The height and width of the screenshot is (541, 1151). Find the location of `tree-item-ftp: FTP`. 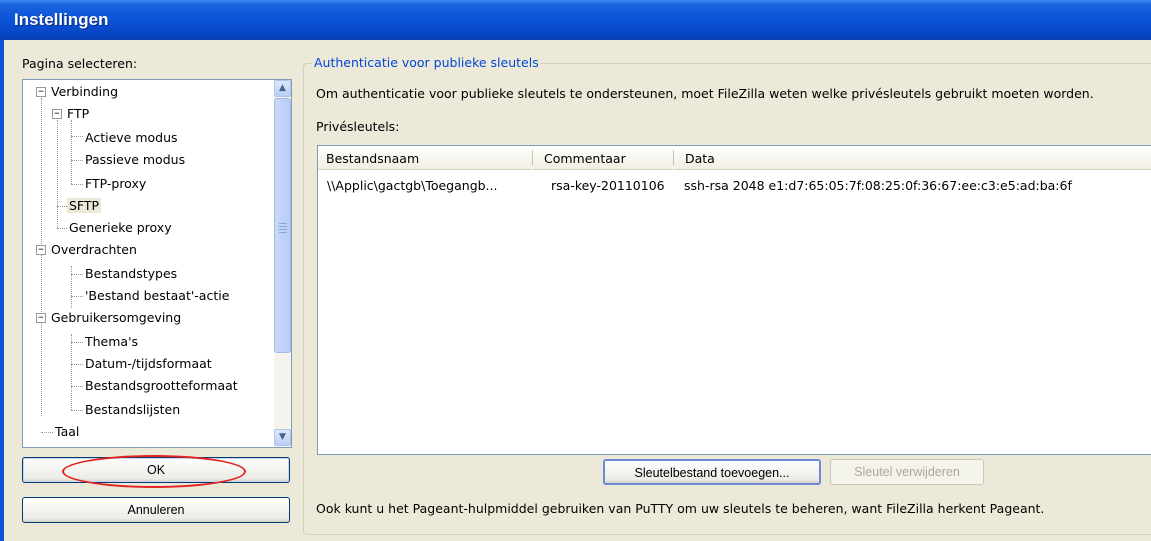

tree-item-ftp: FTP is located at coordinates (78, 113).